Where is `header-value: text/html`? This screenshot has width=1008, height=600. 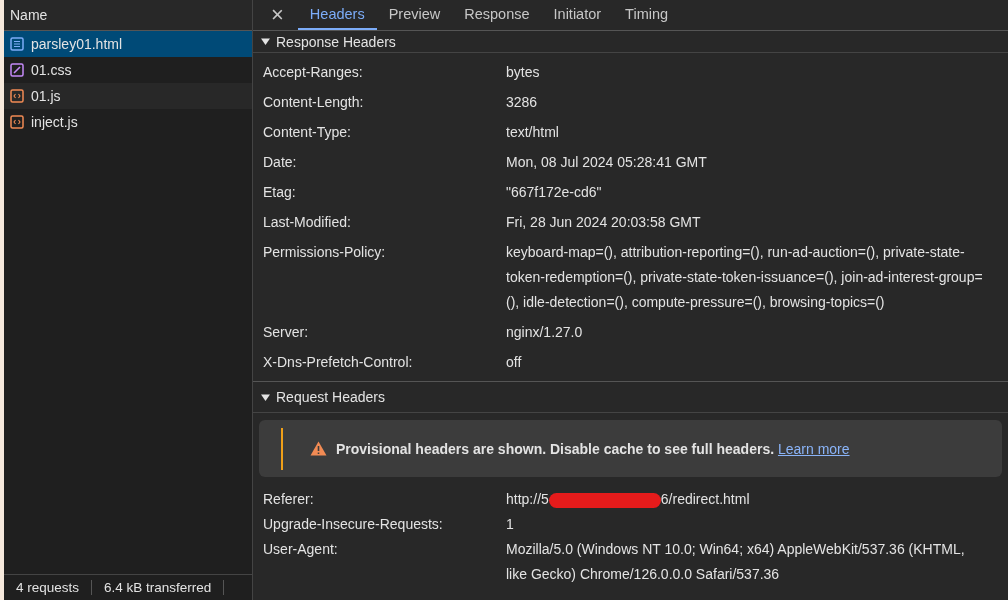
header-value: text/html is located at coordinates (533, 132).